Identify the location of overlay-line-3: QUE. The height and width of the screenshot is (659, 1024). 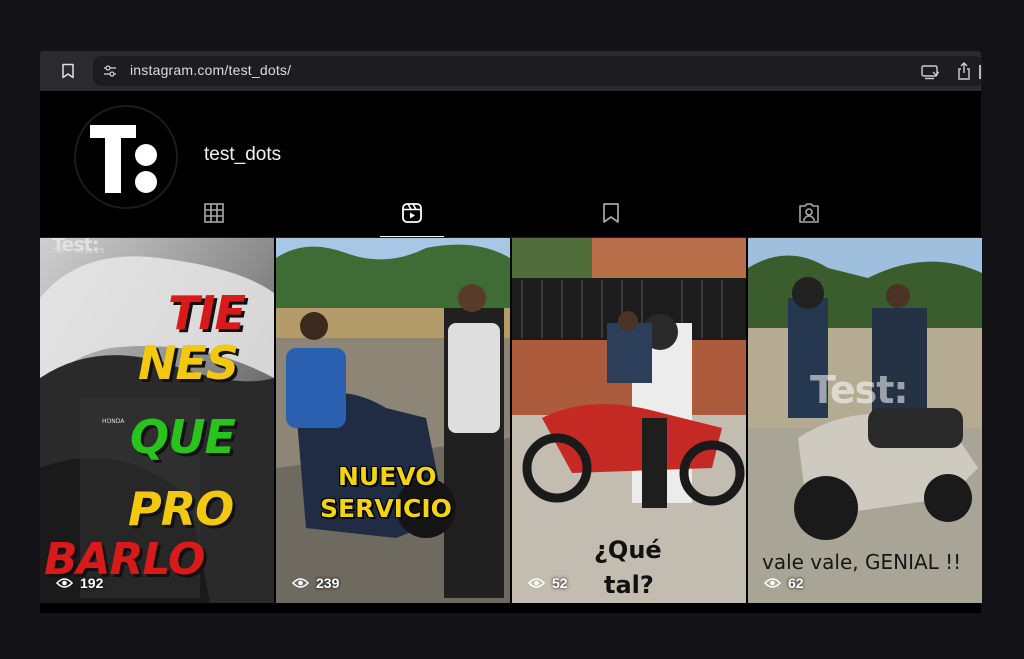
(183, 437).